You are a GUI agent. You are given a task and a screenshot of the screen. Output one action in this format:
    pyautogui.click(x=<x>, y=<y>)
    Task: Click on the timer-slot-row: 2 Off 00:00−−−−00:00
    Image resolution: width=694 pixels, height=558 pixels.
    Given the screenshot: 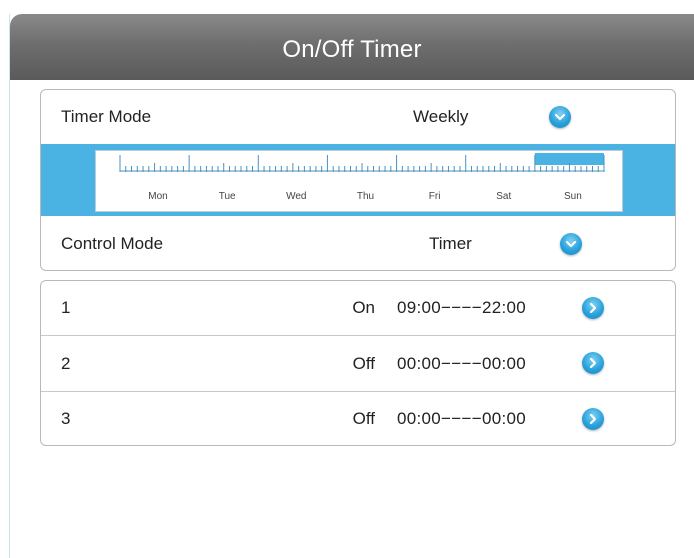 What is the action you would take?
    pyautogui.click(x=358, y=363)
    